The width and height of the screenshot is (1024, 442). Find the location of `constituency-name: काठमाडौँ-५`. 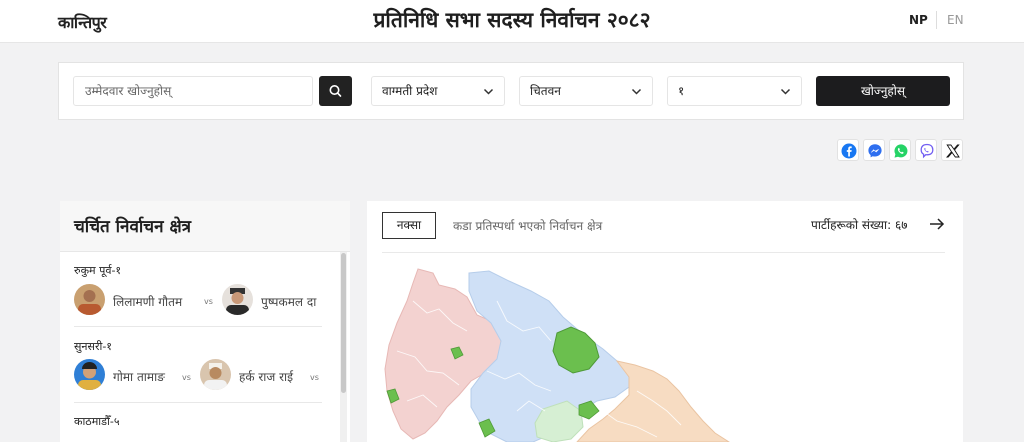

constituency-name: काठमाडौँ-५ is located at coordinates (97, 421).